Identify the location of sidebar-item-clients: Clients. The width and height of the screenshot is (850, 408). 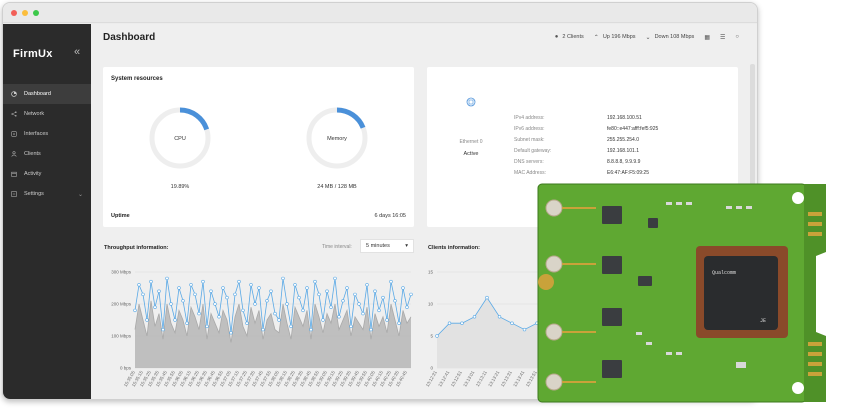
(47, 154).